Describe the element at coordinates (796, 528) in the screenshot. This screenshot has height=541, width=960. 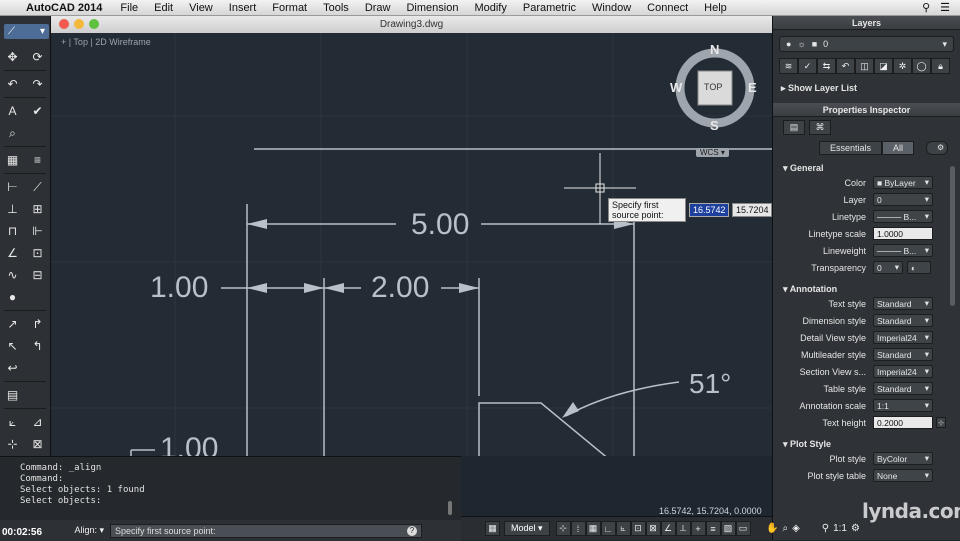
I see `orbit-icon: ◈` at that location.